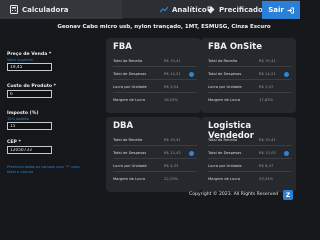  Describe the element at coordinates (267, 153) in the screenshot. I see `expenses-value: R$ 13,03` at that location.